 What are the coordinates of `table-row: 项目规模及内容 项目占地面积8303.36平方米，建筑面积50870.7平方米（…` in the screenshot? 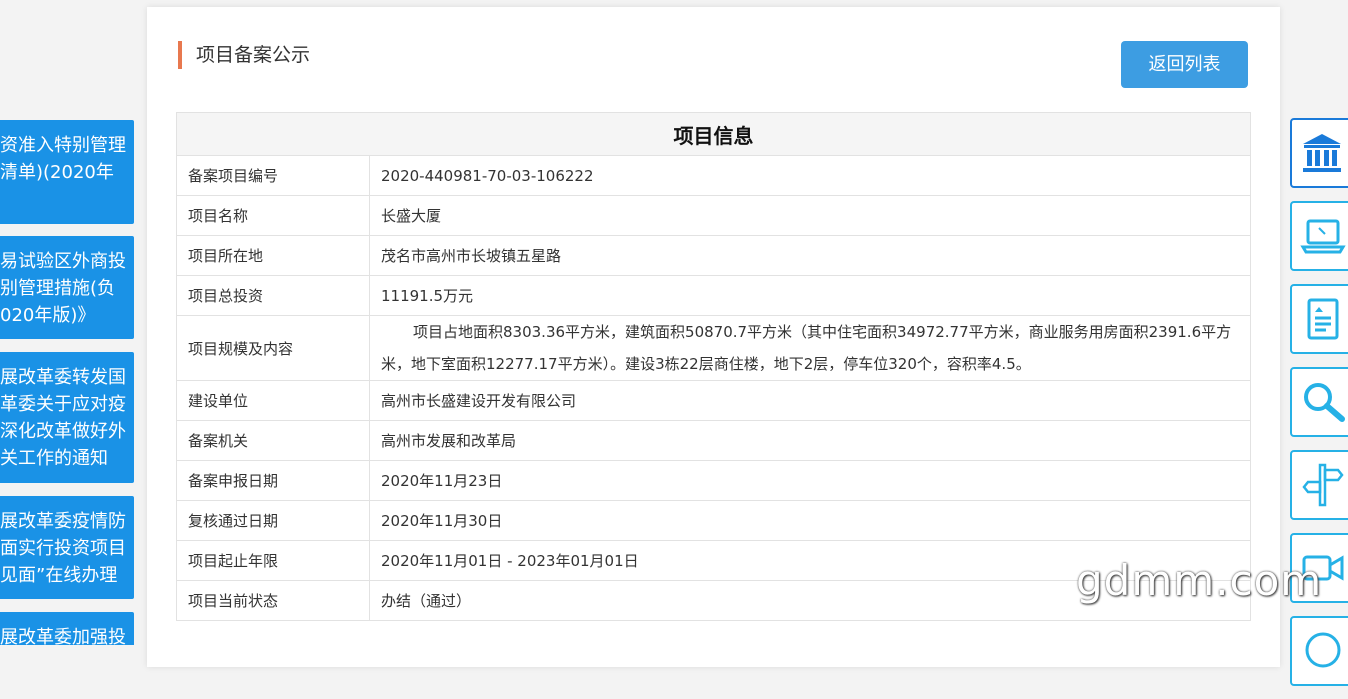 It's located at (713, 348).